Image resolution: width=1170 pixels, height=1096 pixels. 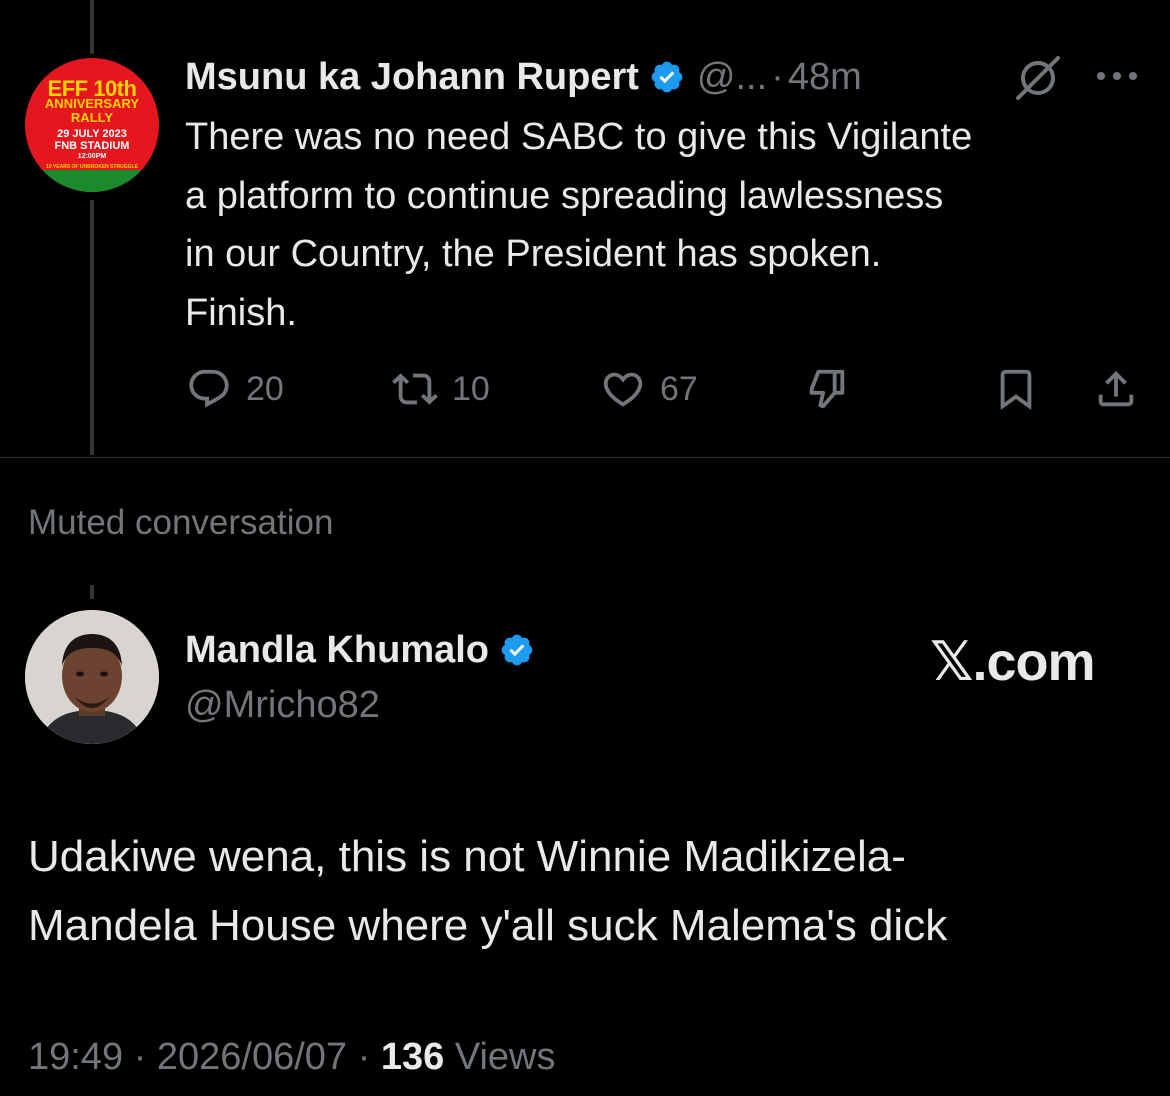 I want to click on downvote-button, so click(x=827, y=389).